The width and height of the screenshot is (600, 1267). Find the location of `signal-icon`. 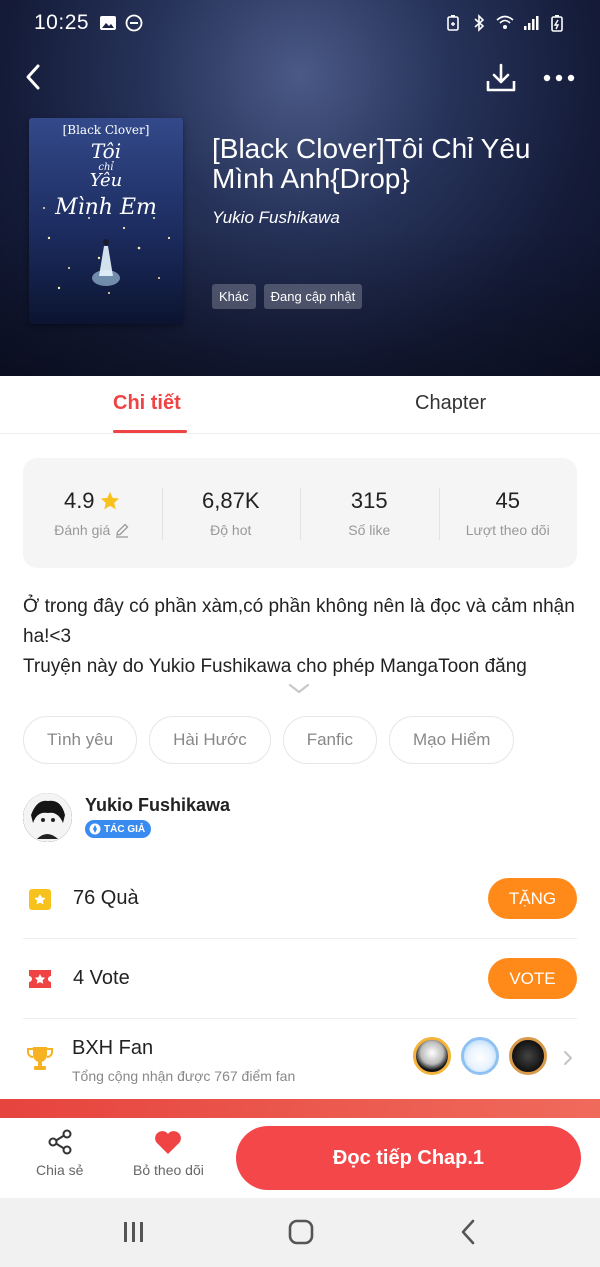

signal-icon is located at coordinates (531, 23).